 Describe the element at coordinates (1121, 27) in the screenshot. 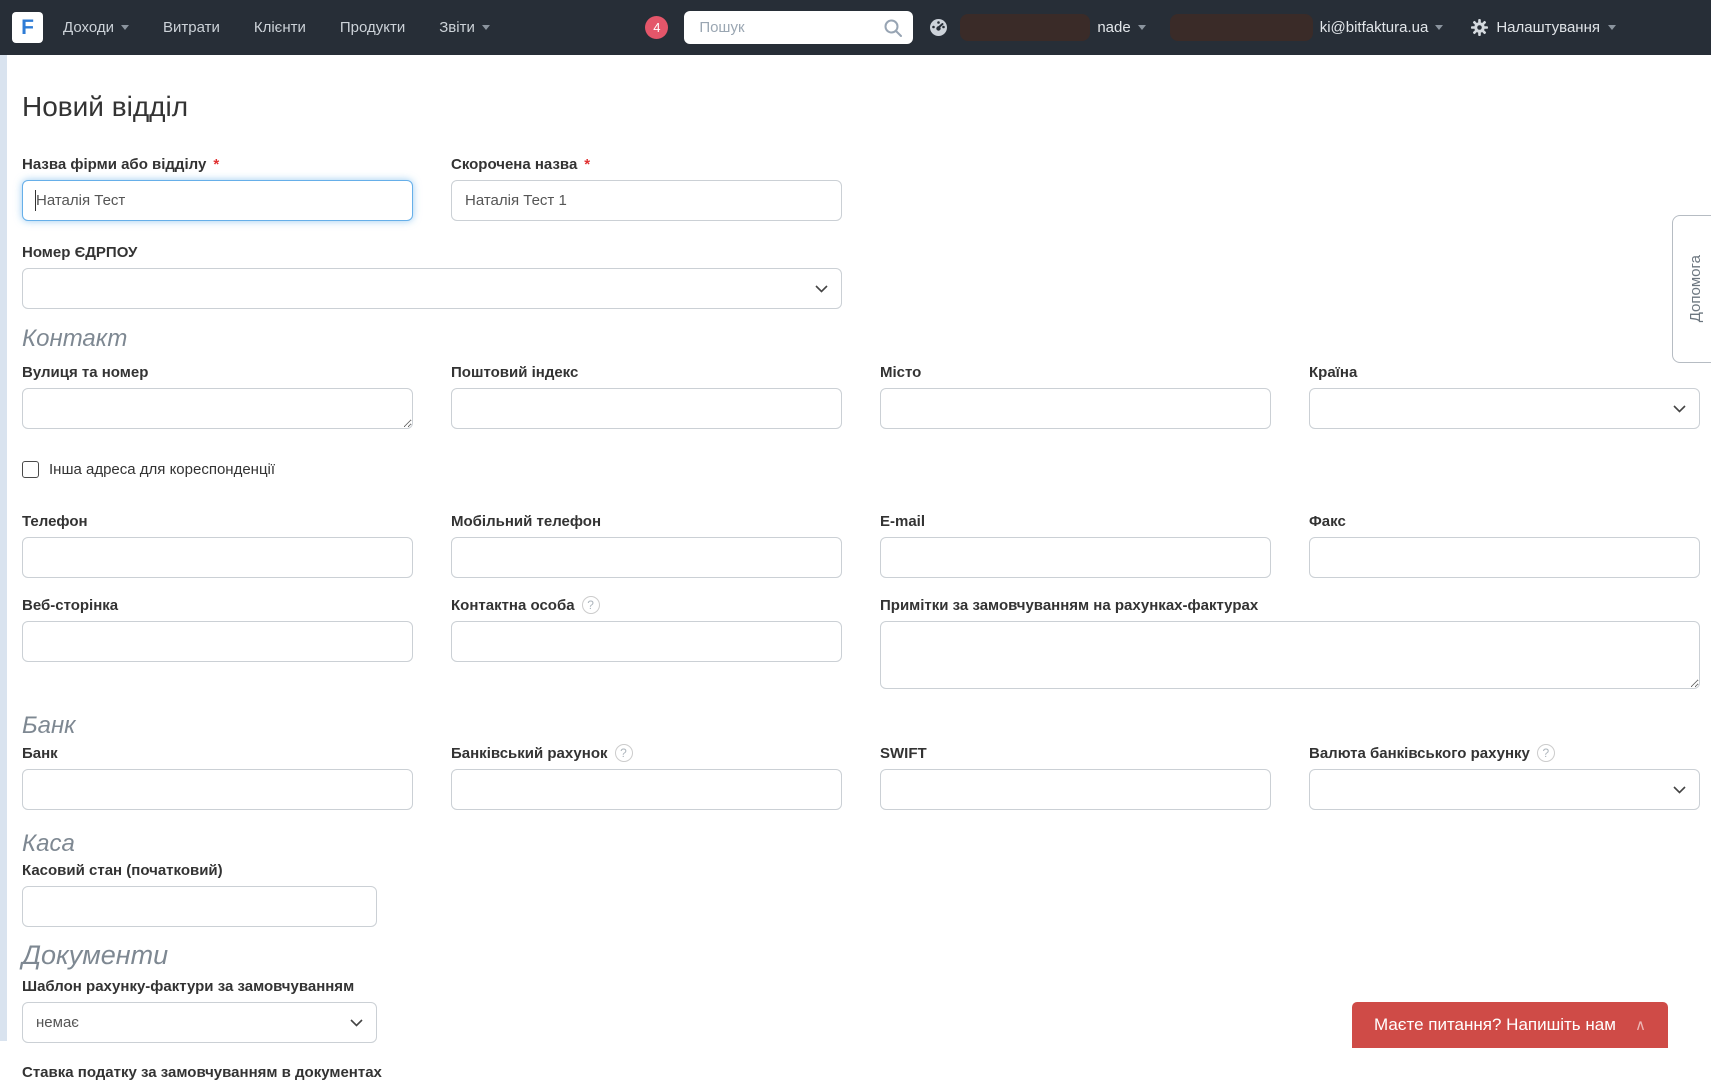

I see `account-dropdown: nade` at that location.